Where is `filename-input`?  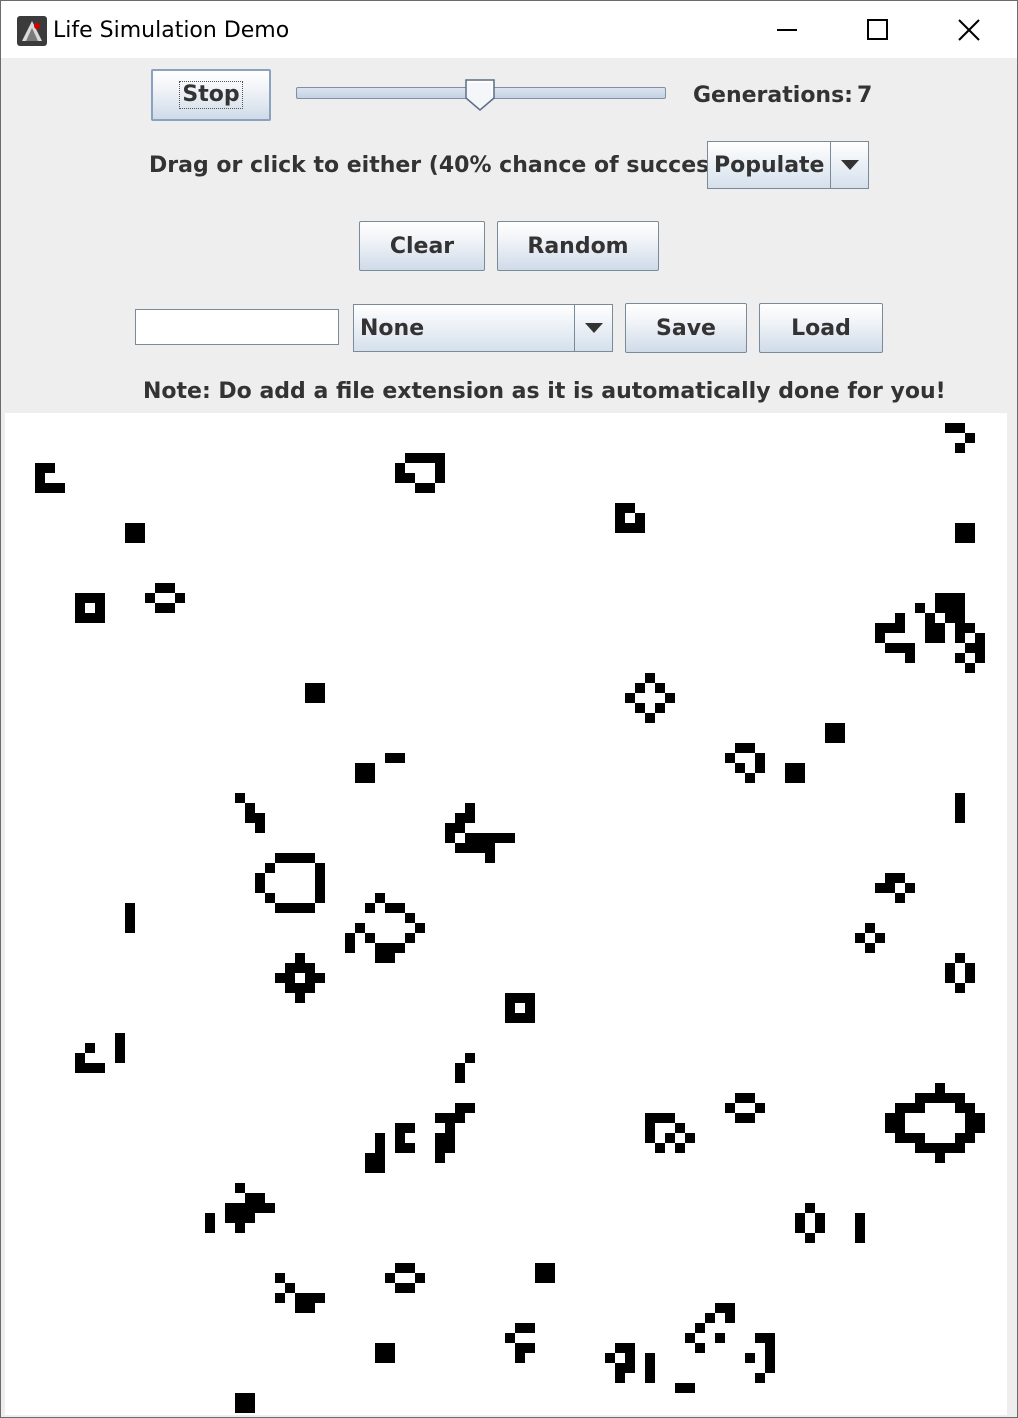
filename-input is located at coordinates (237, 327).